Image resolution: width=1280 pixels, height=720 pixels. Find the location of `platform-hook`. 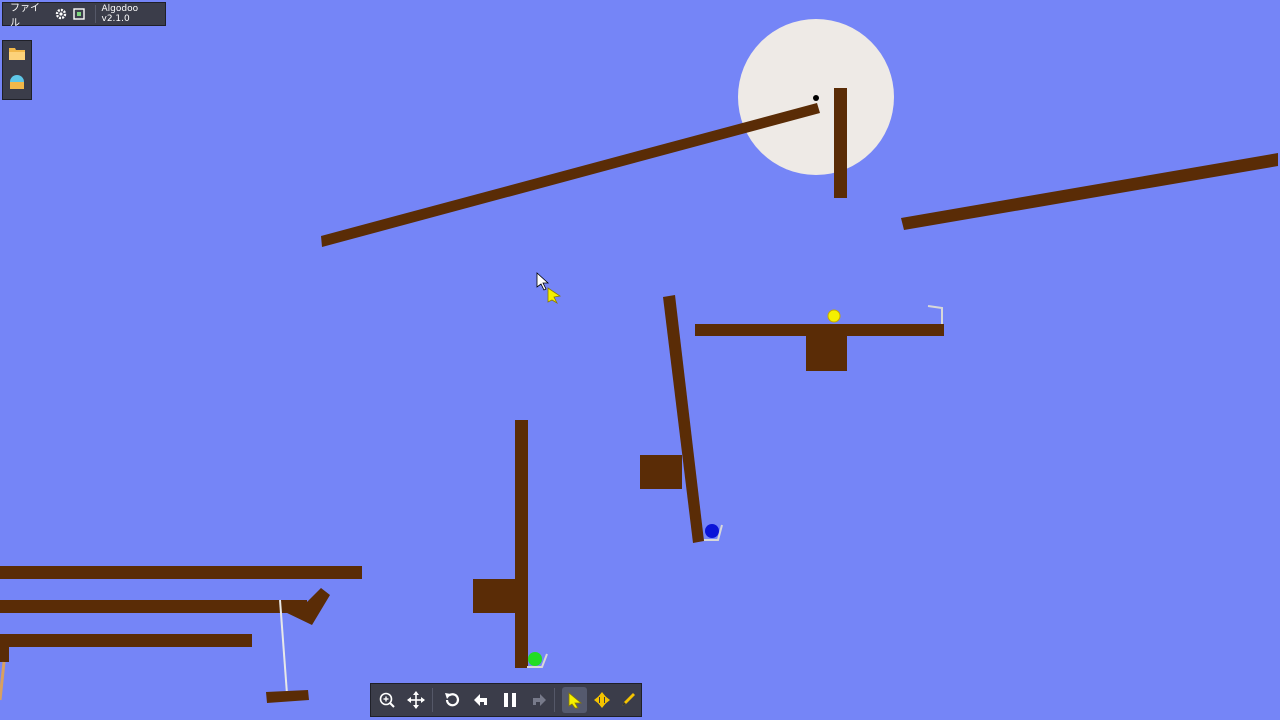

platform-hook is located at coordinates (935, 314).